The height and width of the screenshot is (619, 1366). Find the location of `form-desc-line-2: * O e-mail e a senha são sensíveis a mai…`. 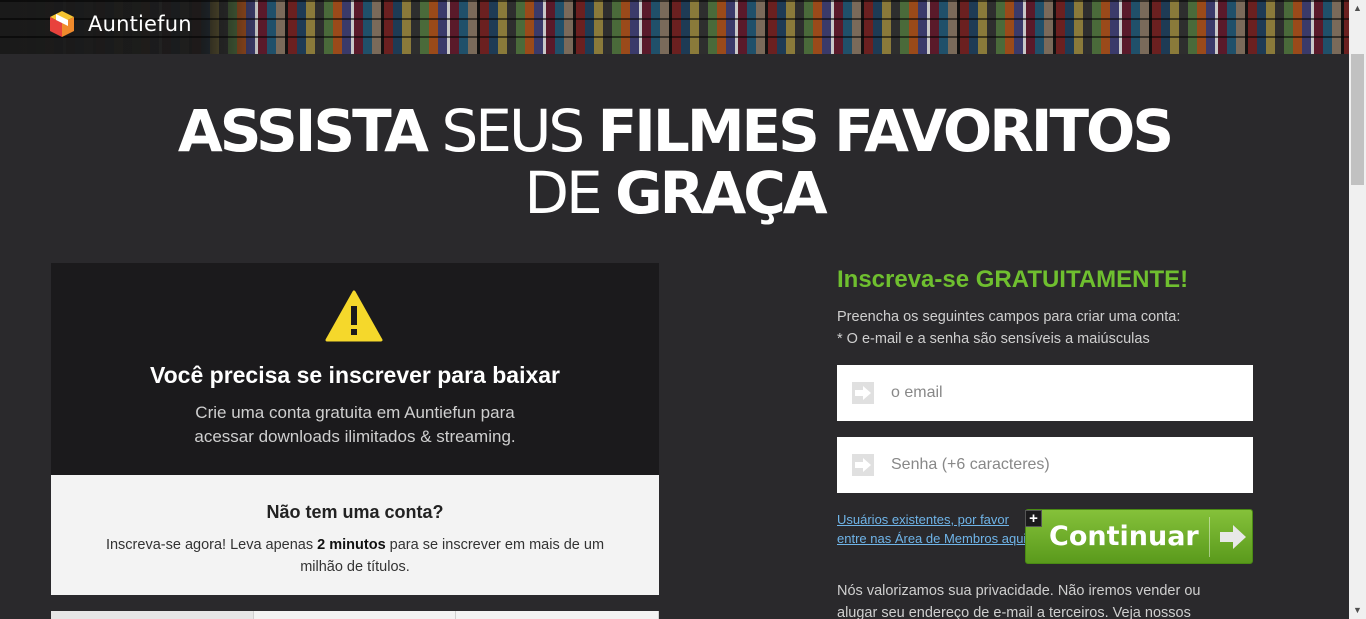

form-desc-line-2: * O e-mail e a senha são sensíveis a mai… is located at coordinates (993, 339).